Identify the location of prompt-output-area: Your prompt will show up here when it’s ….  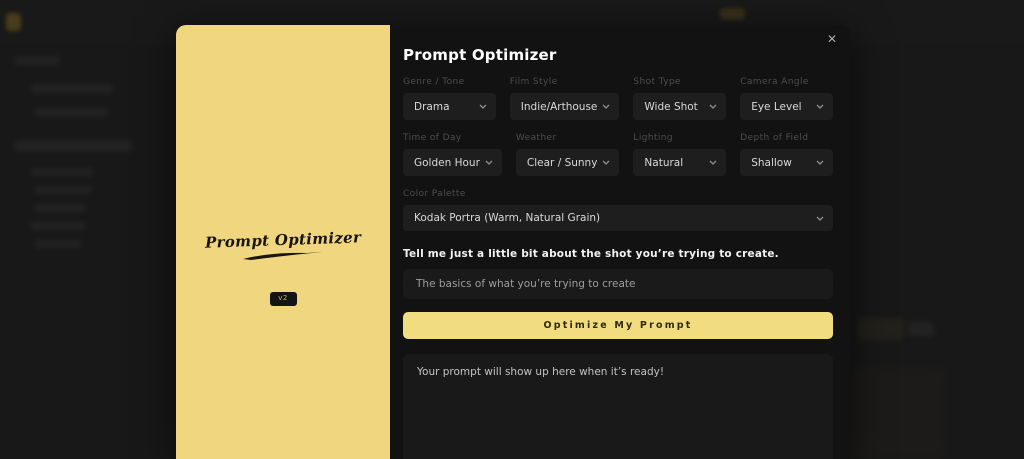
(618, 406).